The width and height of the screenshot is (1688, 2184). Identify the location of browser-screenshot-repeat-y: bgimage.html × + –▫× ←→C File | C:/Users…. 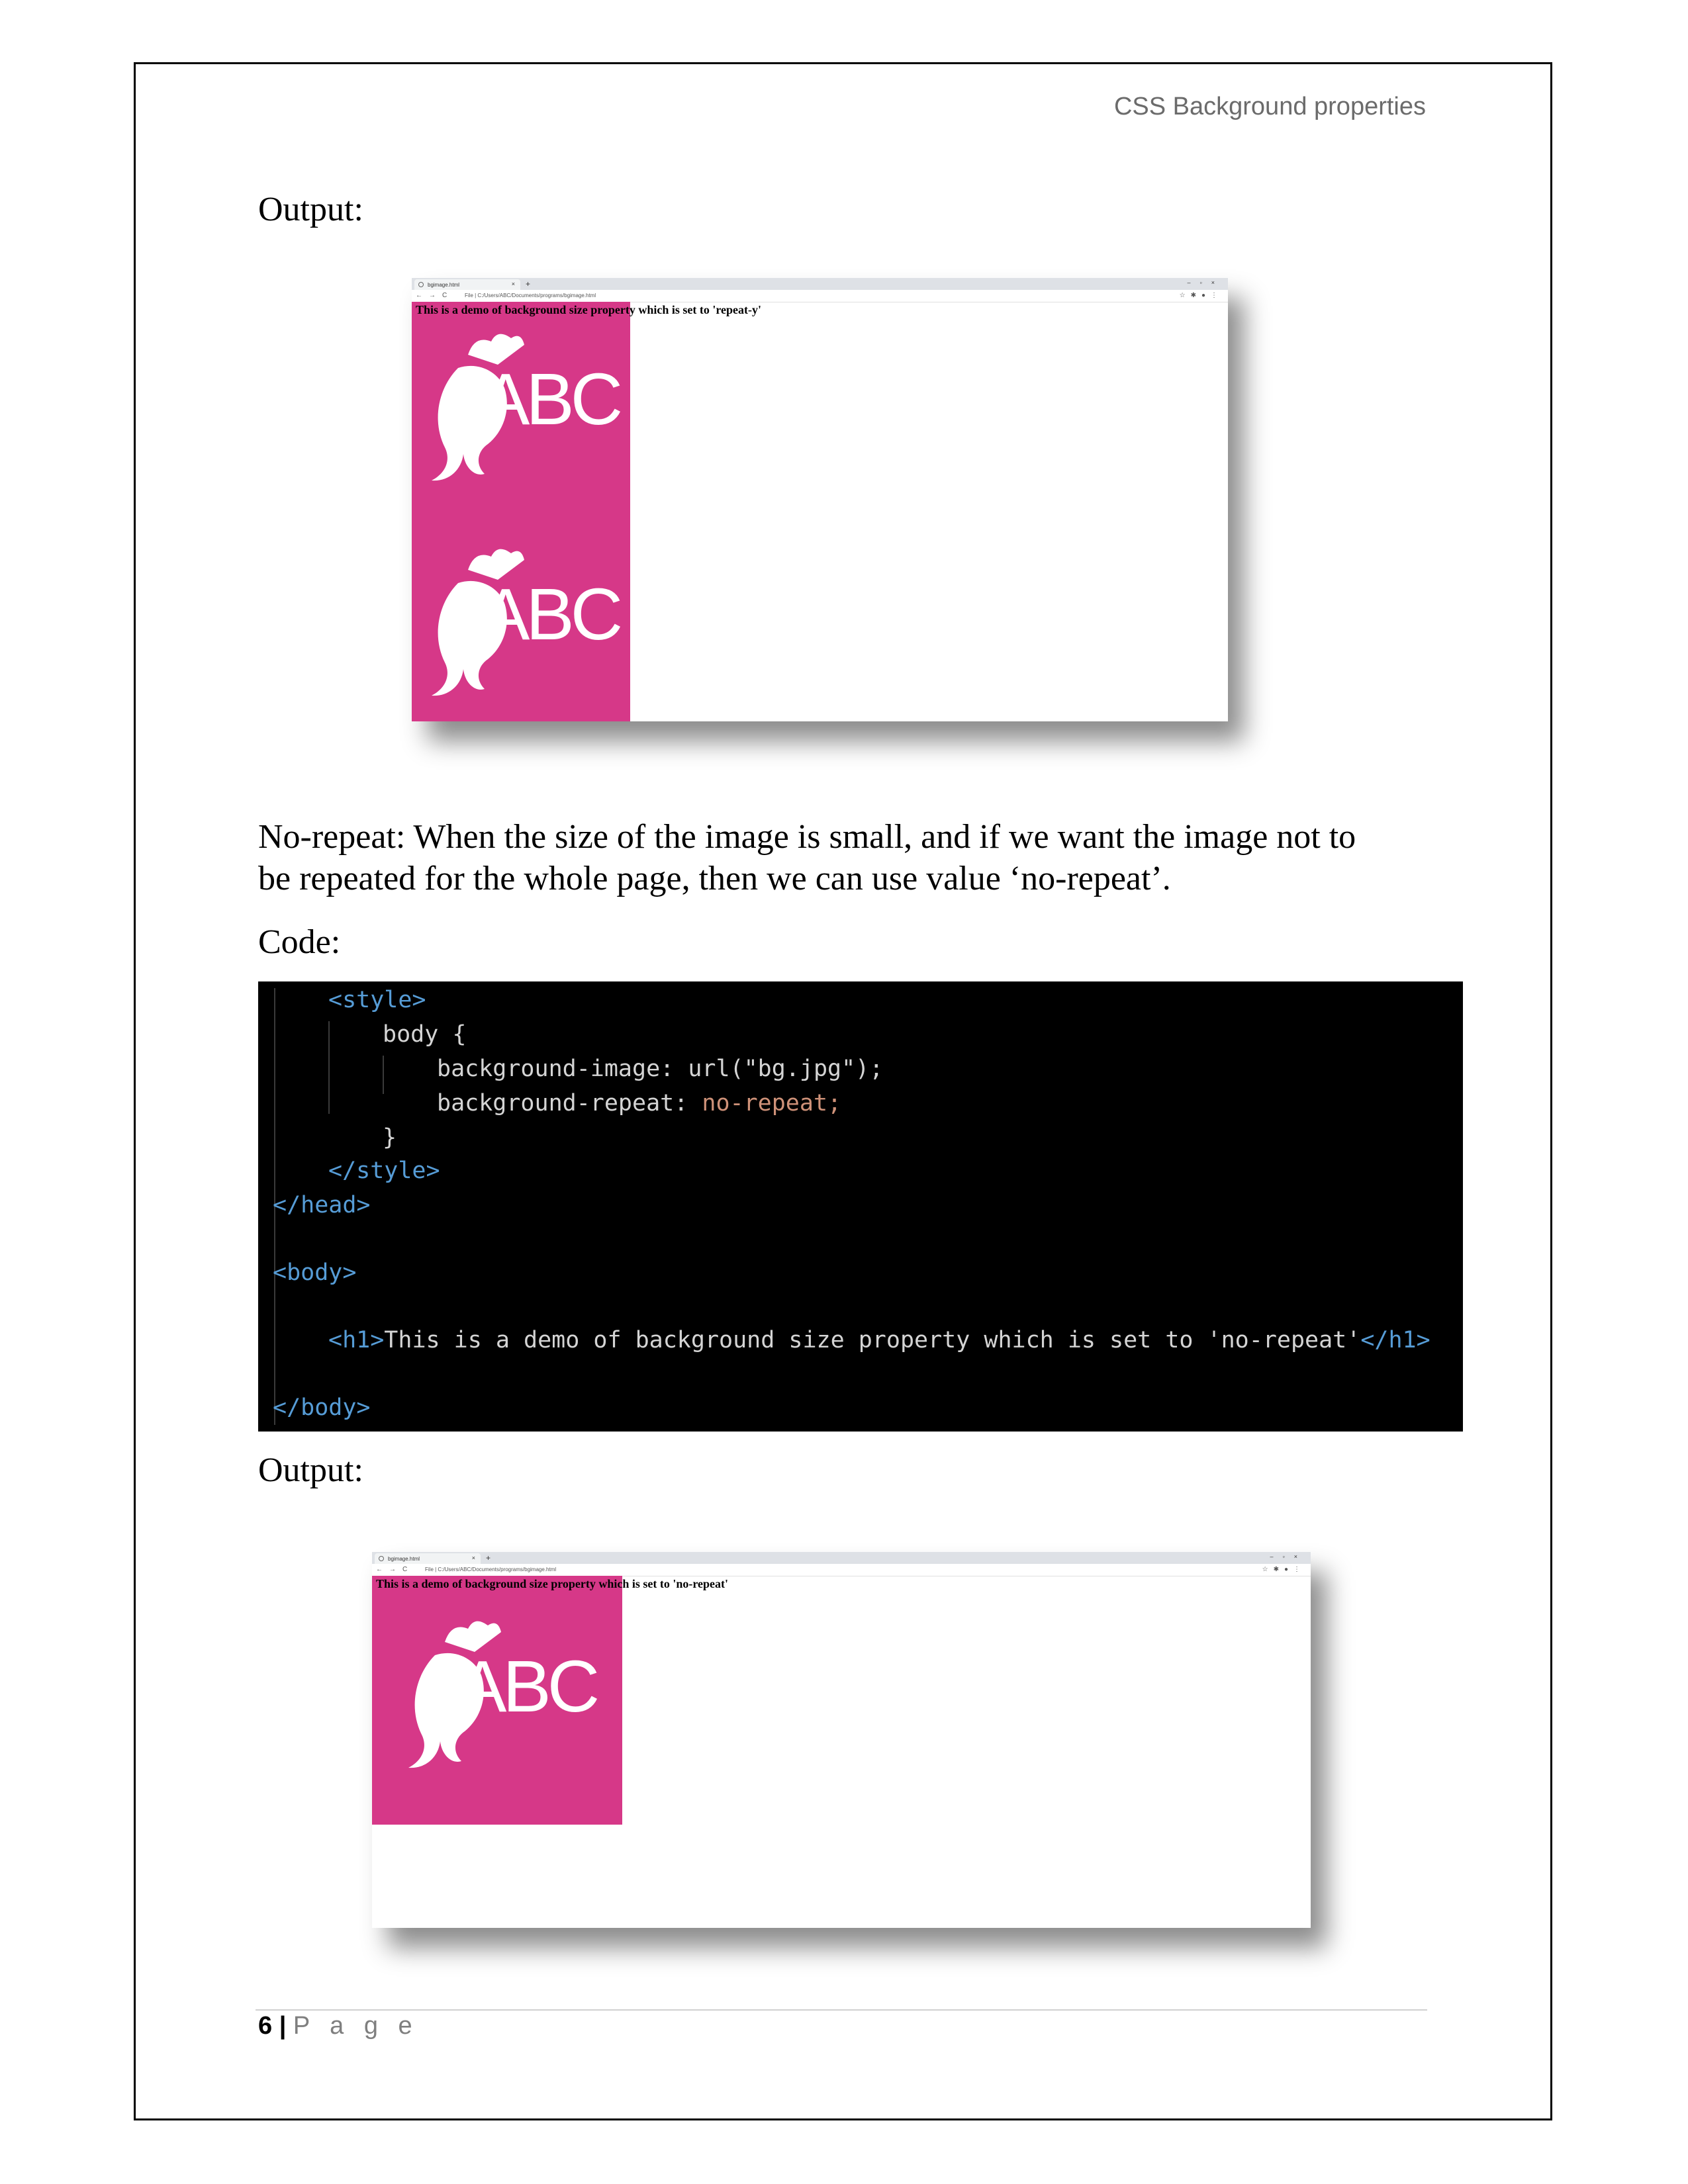
(820, 499).